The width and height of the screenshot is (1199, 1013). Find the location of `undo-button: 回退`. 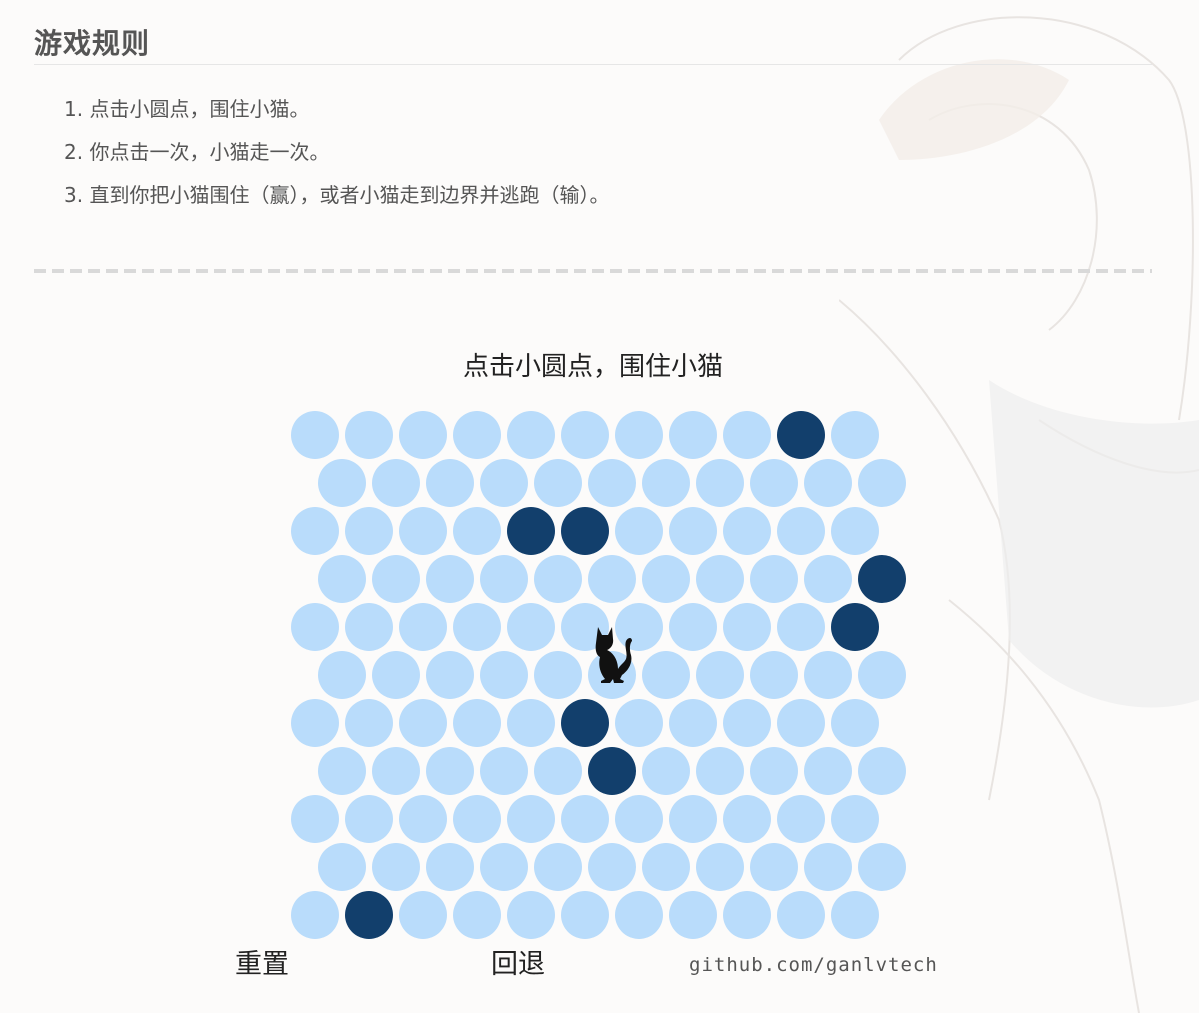

undo-button: 回退 is located at coordinates (518, 961).